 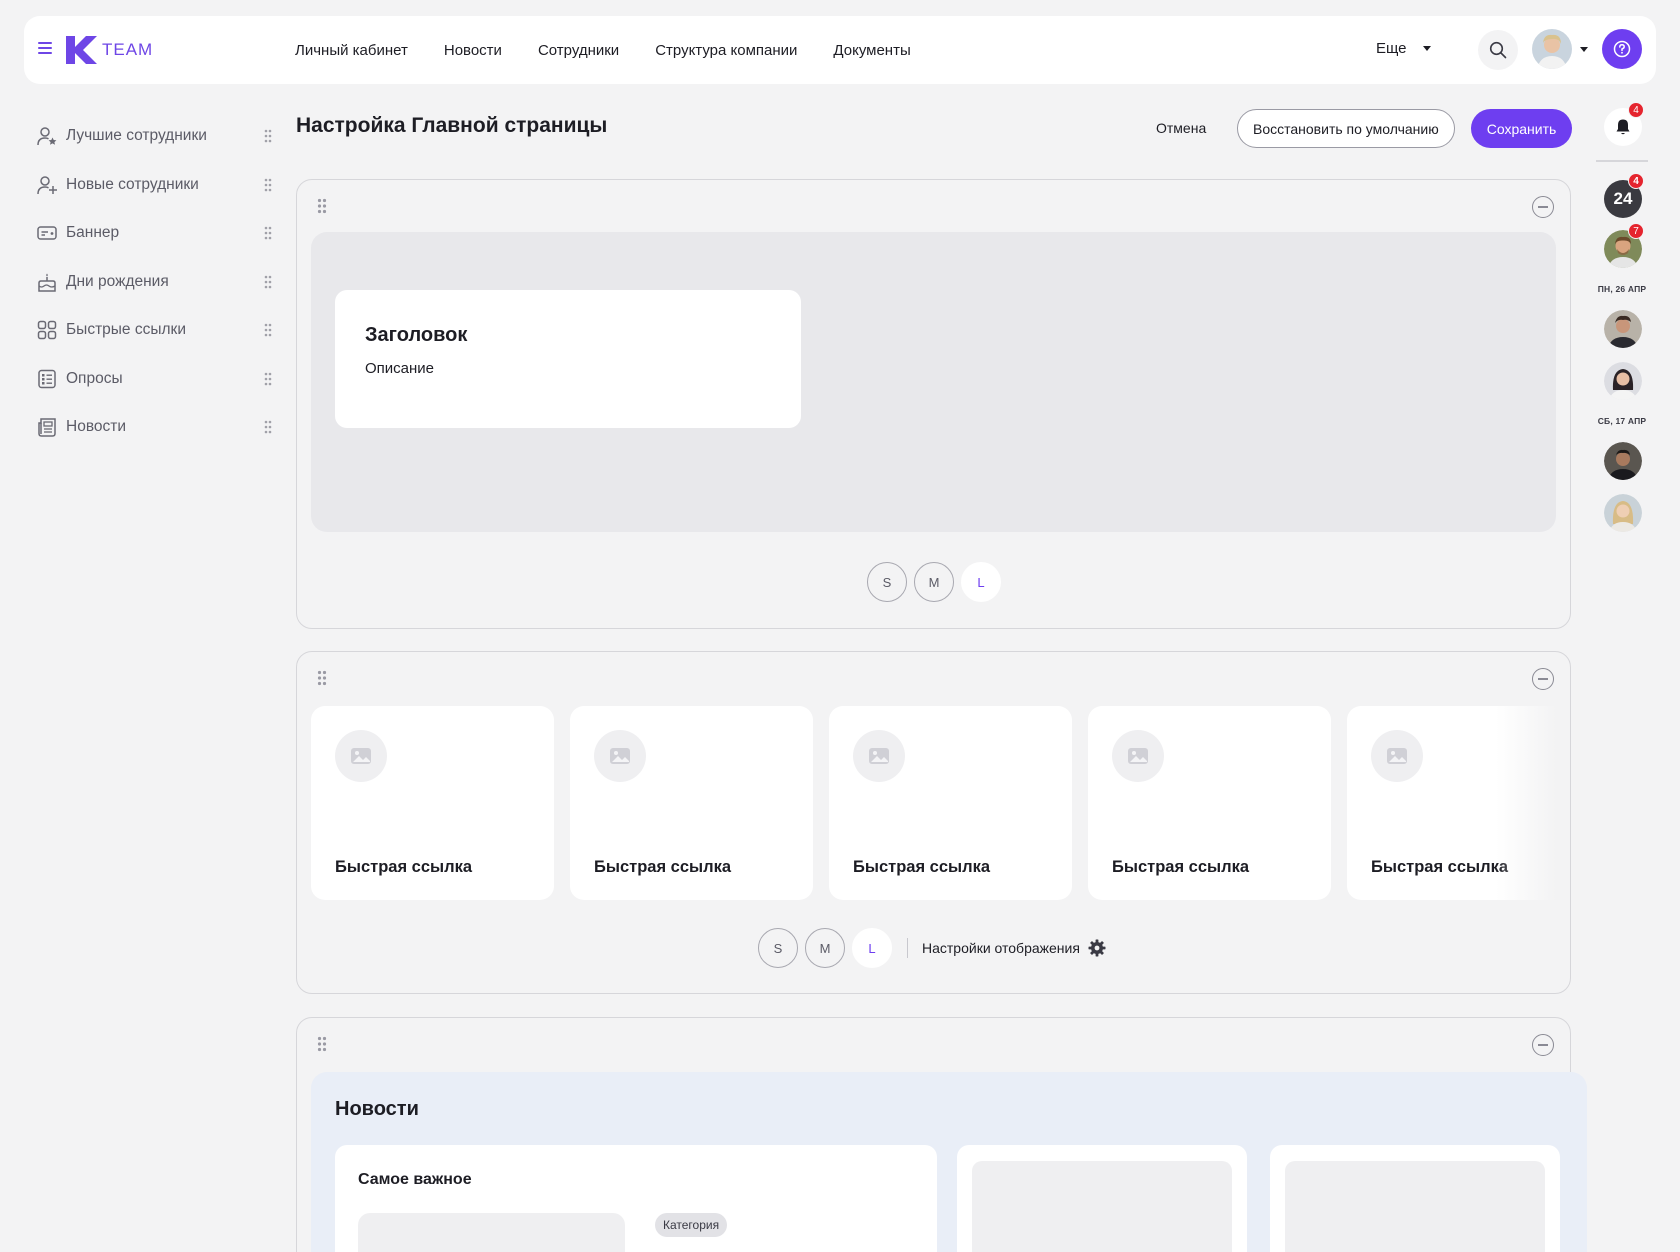 I want to click on logo-text: TEAM, so click(x=128, y=49).